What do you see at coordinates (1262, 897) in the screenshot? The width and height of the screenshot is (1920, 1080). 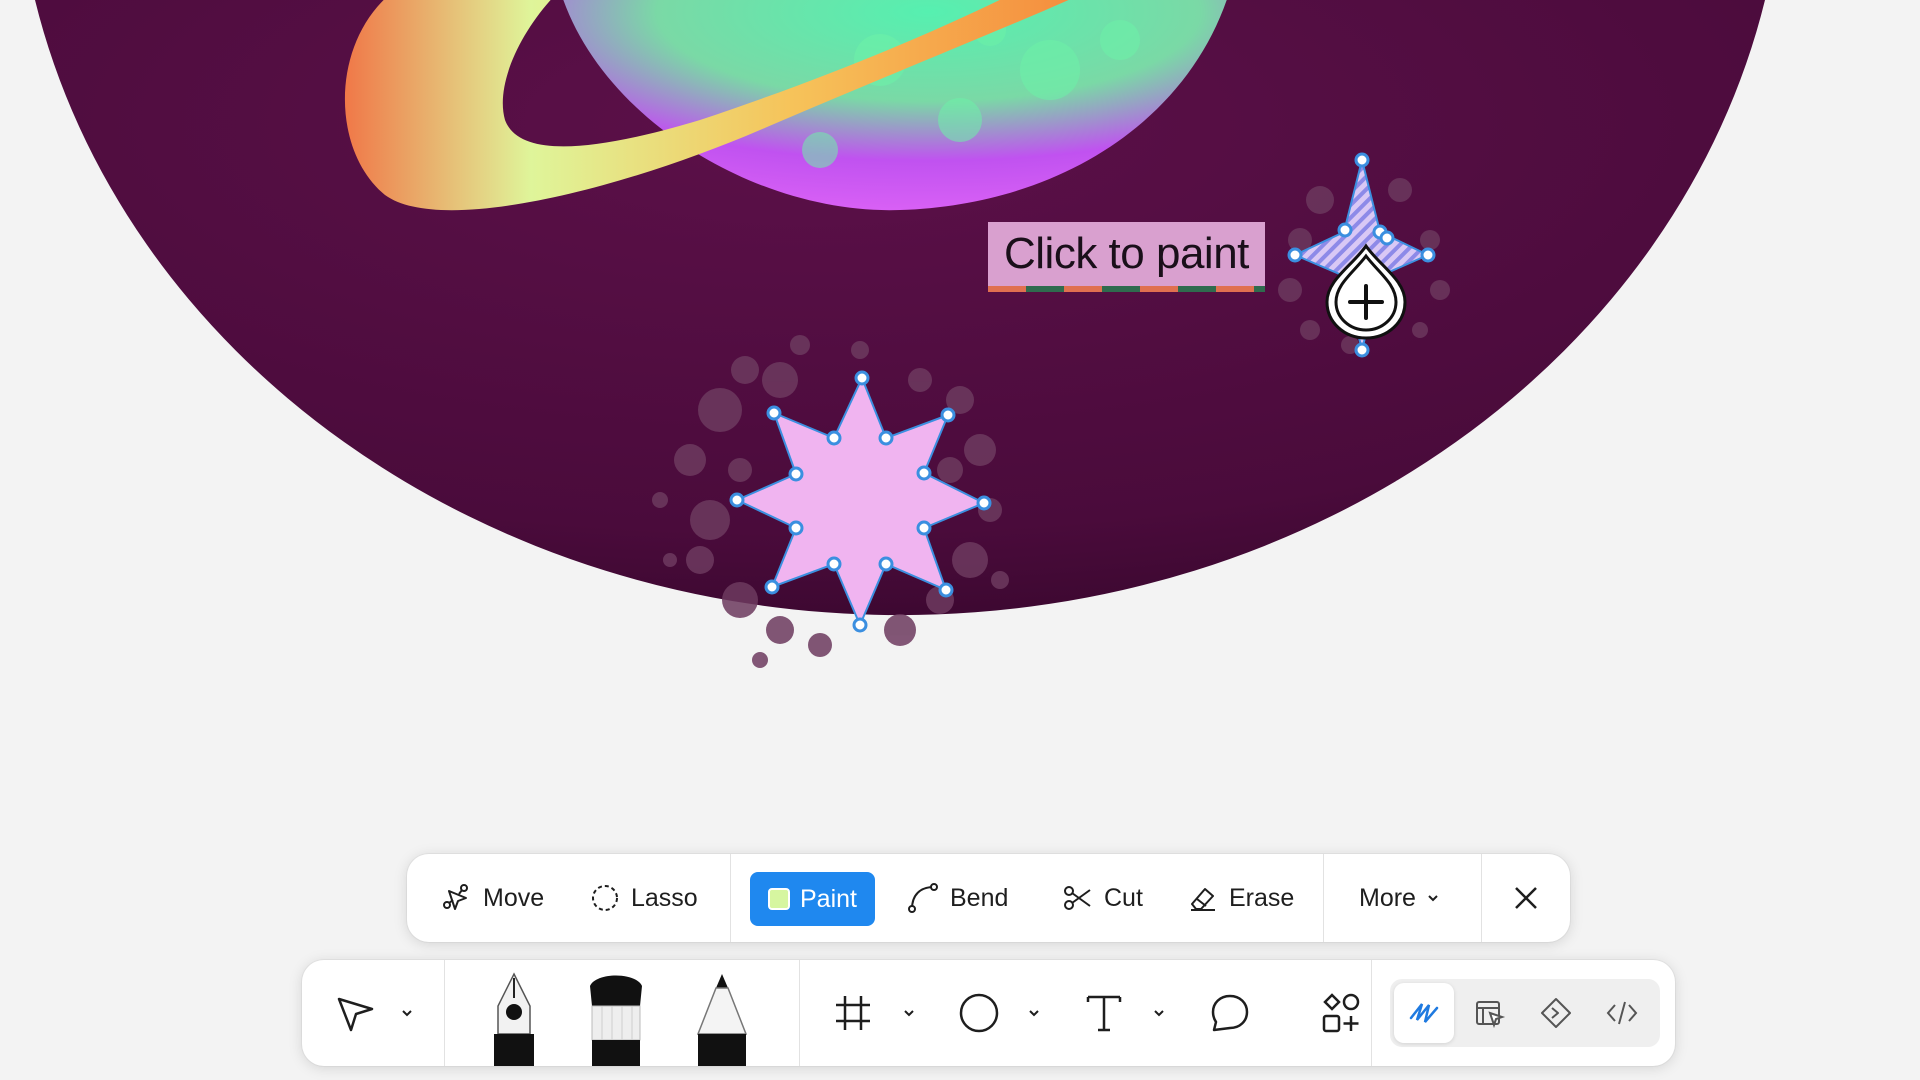 I see `erase-label: Erase` at bounding box center [1262, 897].